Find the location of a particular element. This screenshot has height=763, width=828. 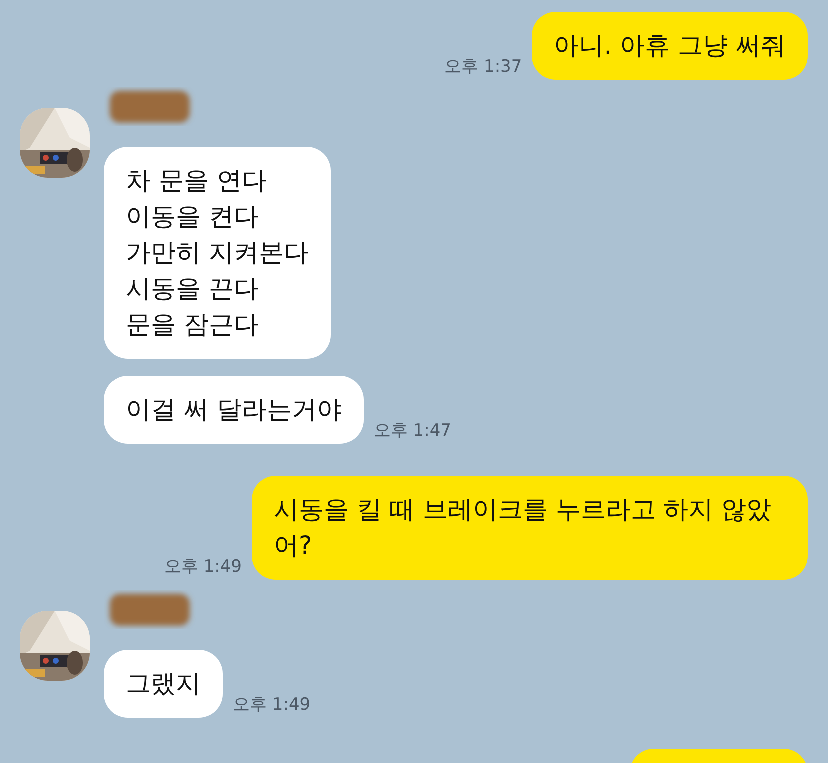

message-bubble: 차 문을 연다 이동을 켠다 가만히 지켜본다 시동을 끈다 문을 잠근다 is located at coordinates (217, 253).